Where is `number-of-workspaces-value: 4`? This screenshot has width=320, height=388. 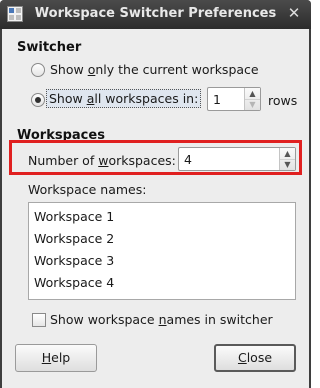 number-of-workspaces-value: 4 is located at coordinates (188, 159).